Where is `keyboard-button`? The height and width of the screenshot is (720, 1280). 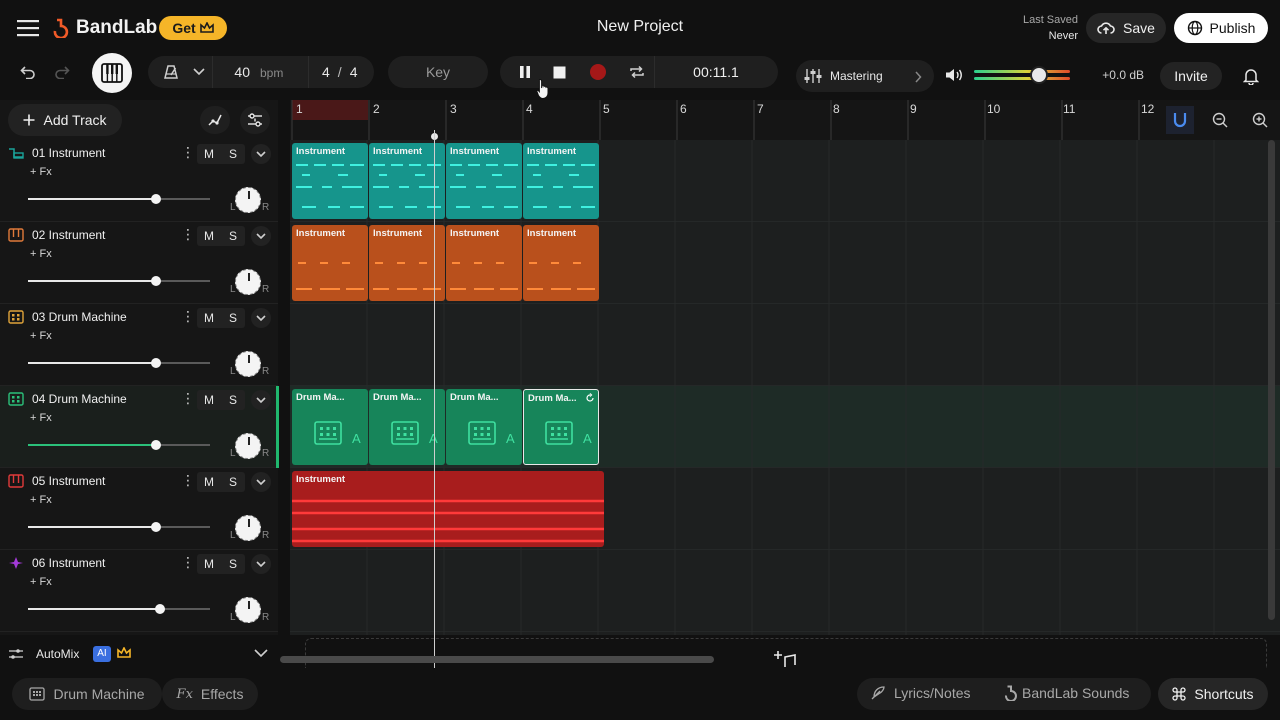
keyboard-button is located at coordinates (112, 73).